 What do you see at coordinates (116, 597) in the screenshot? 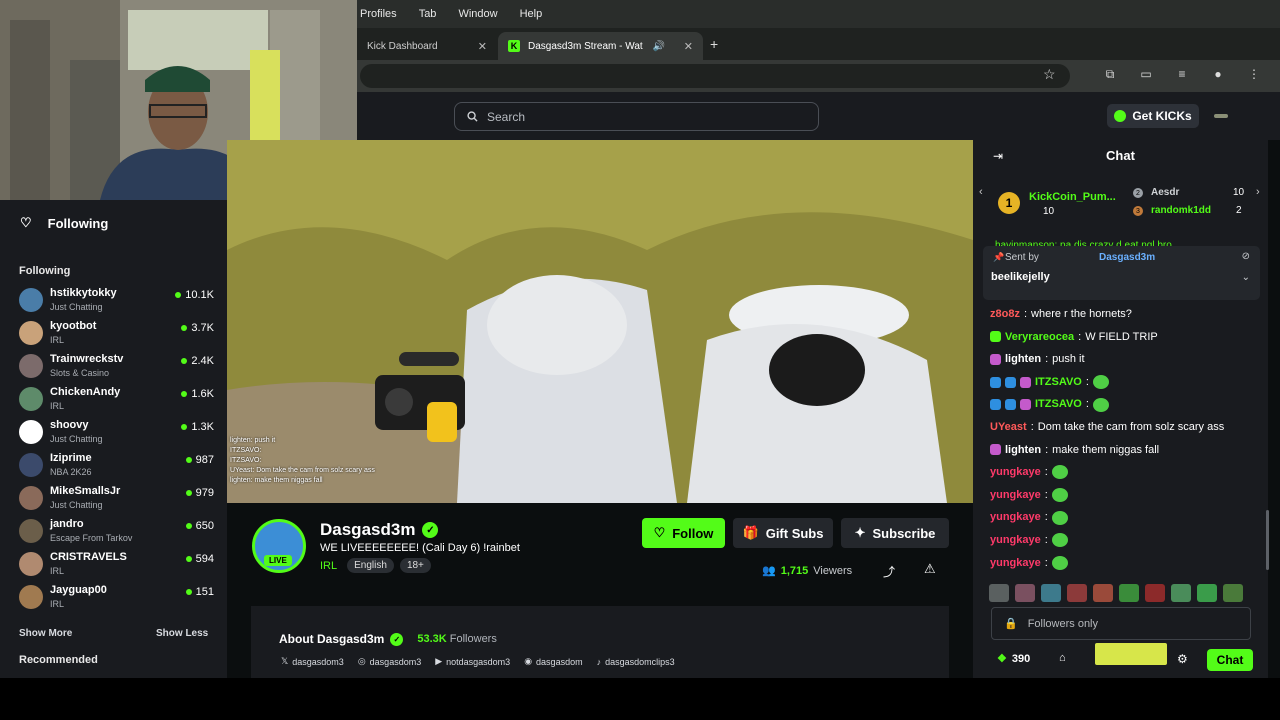
I see `sidebar-channel: Jayguap00 IRL 151` at bounding box center [116, 597].